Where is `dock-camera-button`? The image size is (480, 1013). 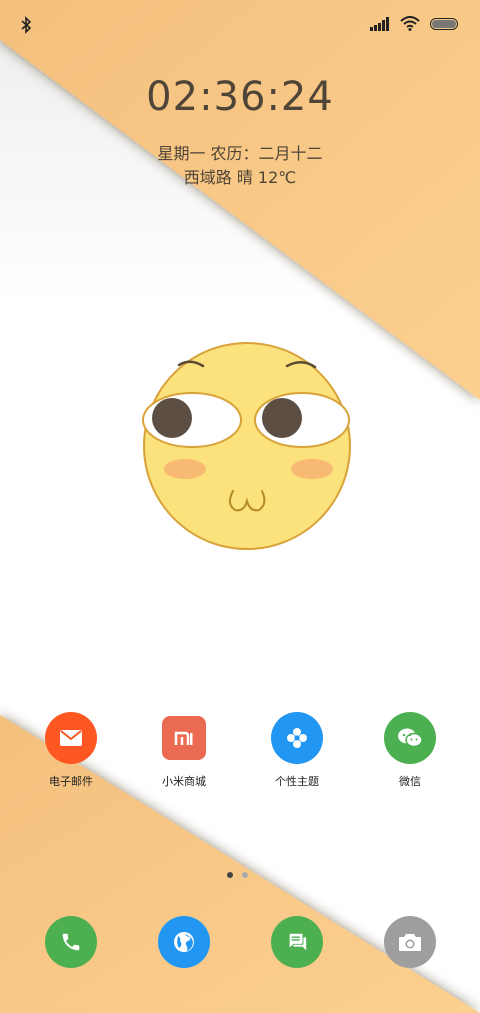 dock-camera-button is located at coordinates (410, 942).